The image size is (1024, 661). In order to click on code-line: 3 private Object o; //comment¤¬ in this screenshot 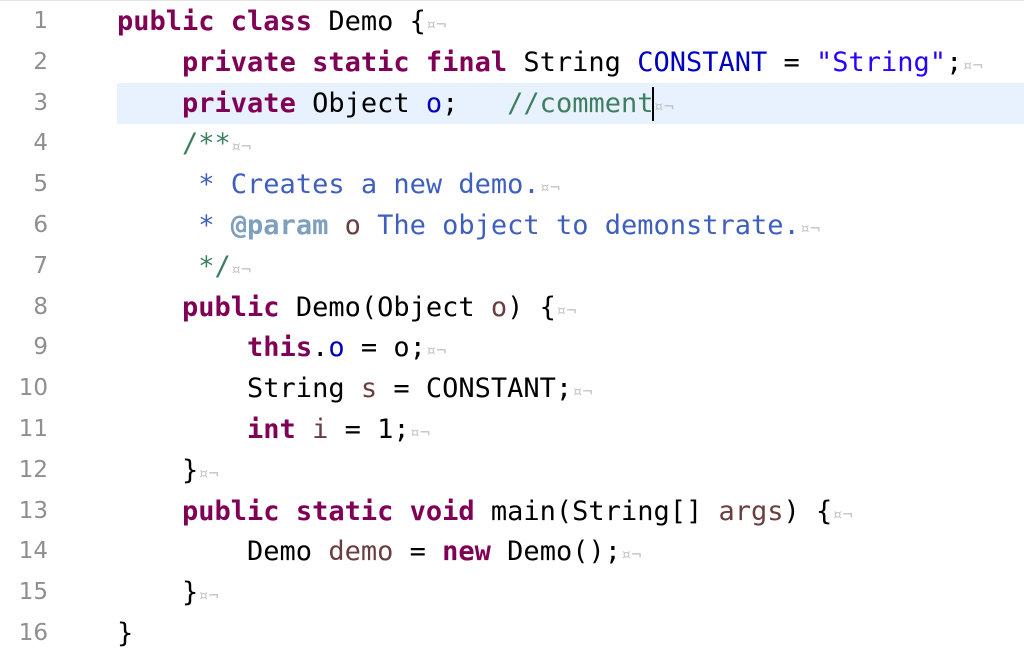, I will do `click(512, 103)`.